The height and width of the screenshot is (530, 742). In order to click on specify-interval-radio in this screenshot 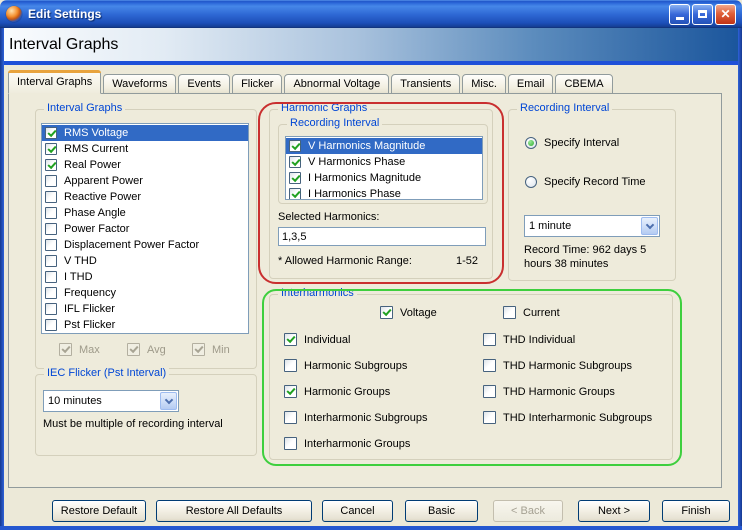, I will do `click(531, 143)`.